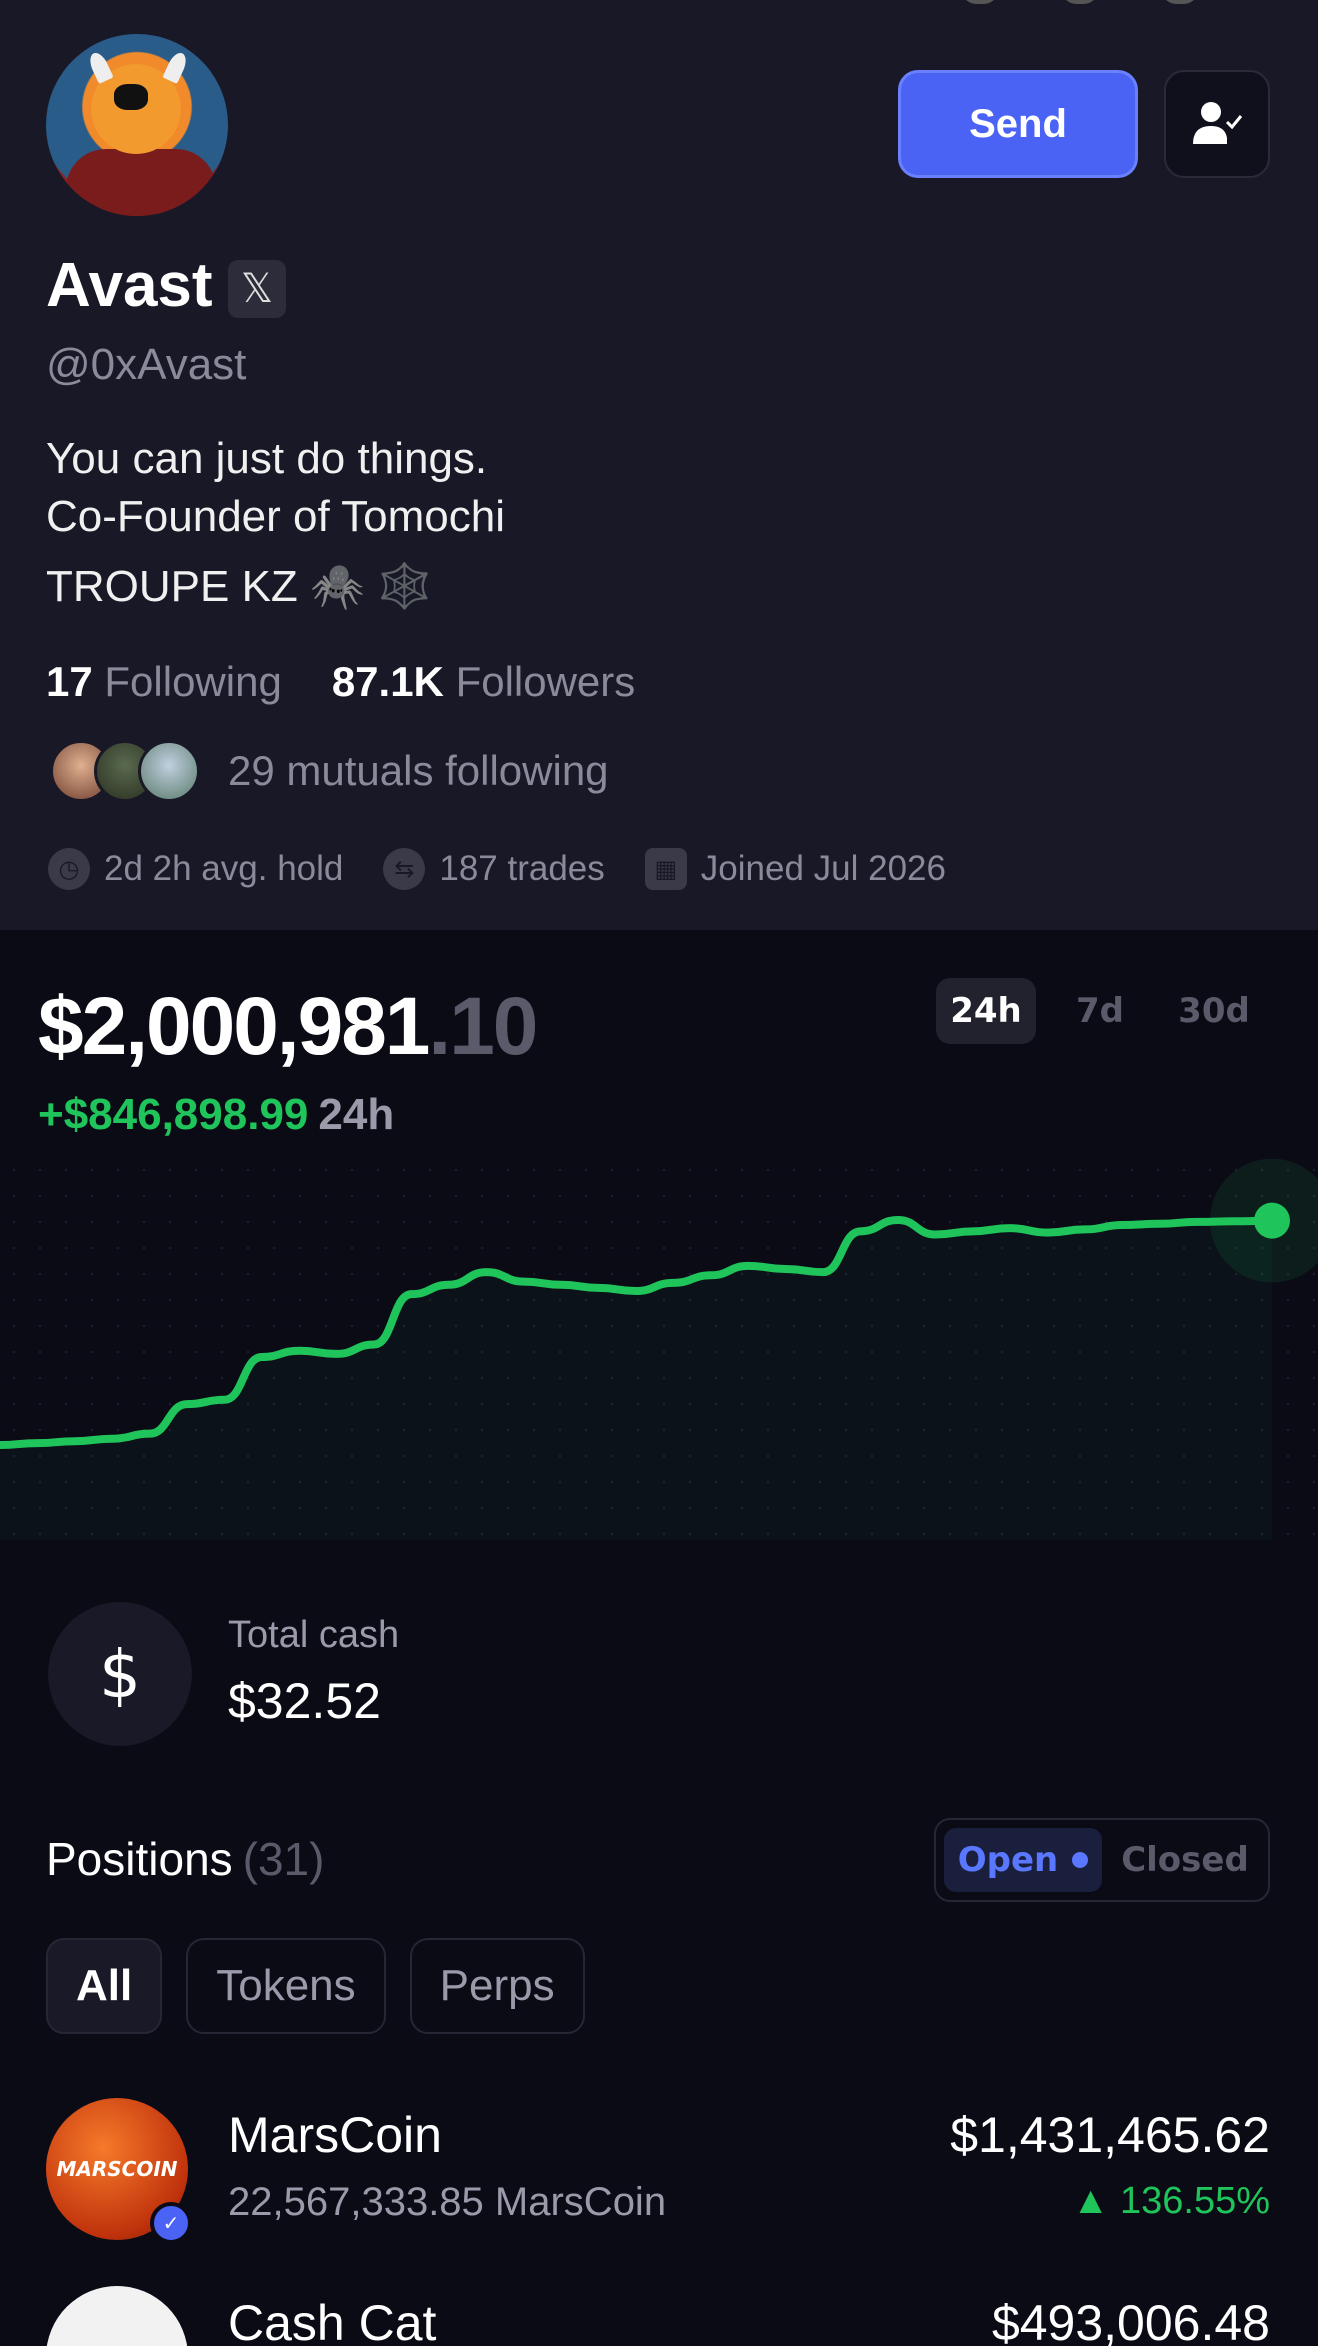 Image resolution: width=1318 pixels, height=2346 pixels. What do you see at coordinates (185, 1859) in the screenshot?
I see `positions-title: Positions (31)` at bounding box center [185, 1859].